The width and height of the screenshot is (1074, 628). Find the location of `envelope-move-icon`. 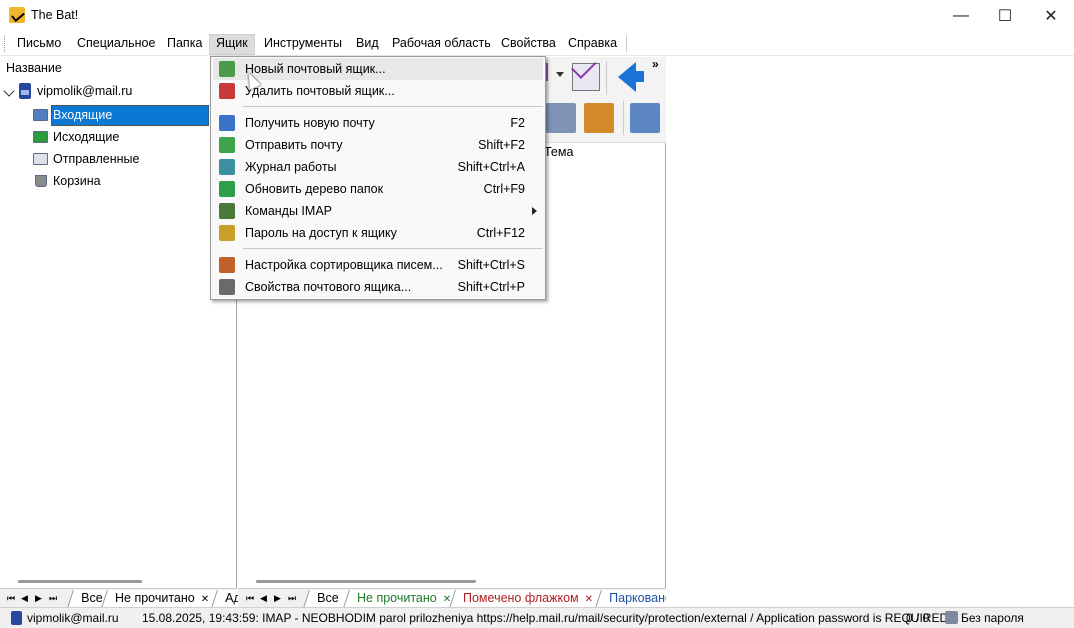

envelope-move-icon is located at coordinates (586, 77).